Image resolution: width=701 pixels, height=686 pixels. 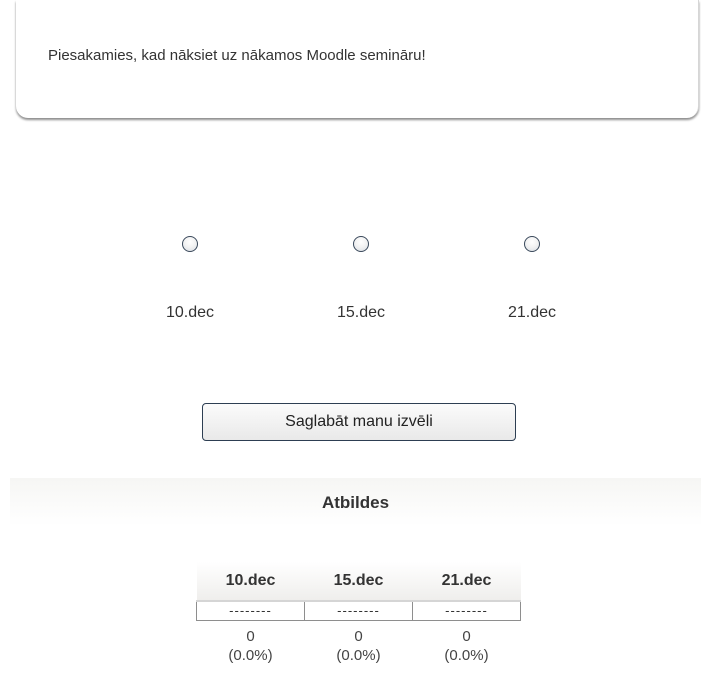 What do you see at coordinates (190, 313) in the screenshot?
I see `option-label-10-dec: 10.dec` at bounding box center [190, 313].